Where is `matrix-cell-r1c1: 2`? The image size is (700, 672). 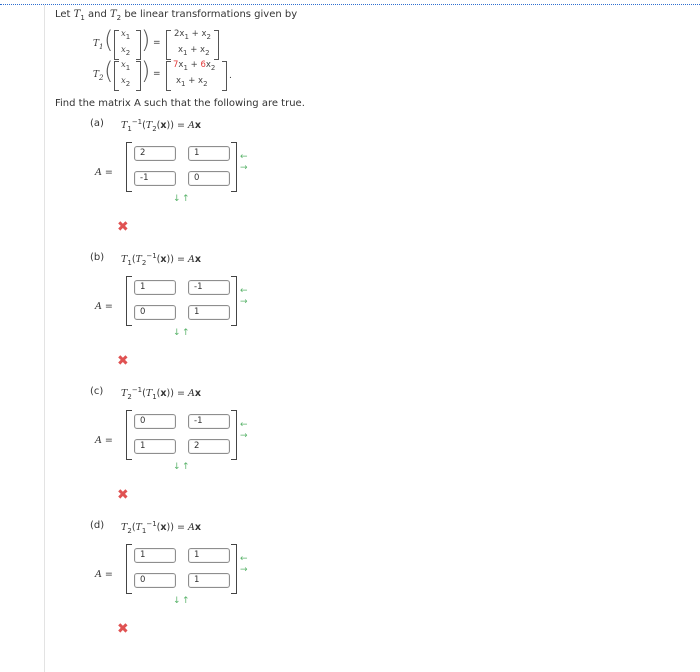 matrix-cell-r1c1: 2 is located at coordinates (155, 153).